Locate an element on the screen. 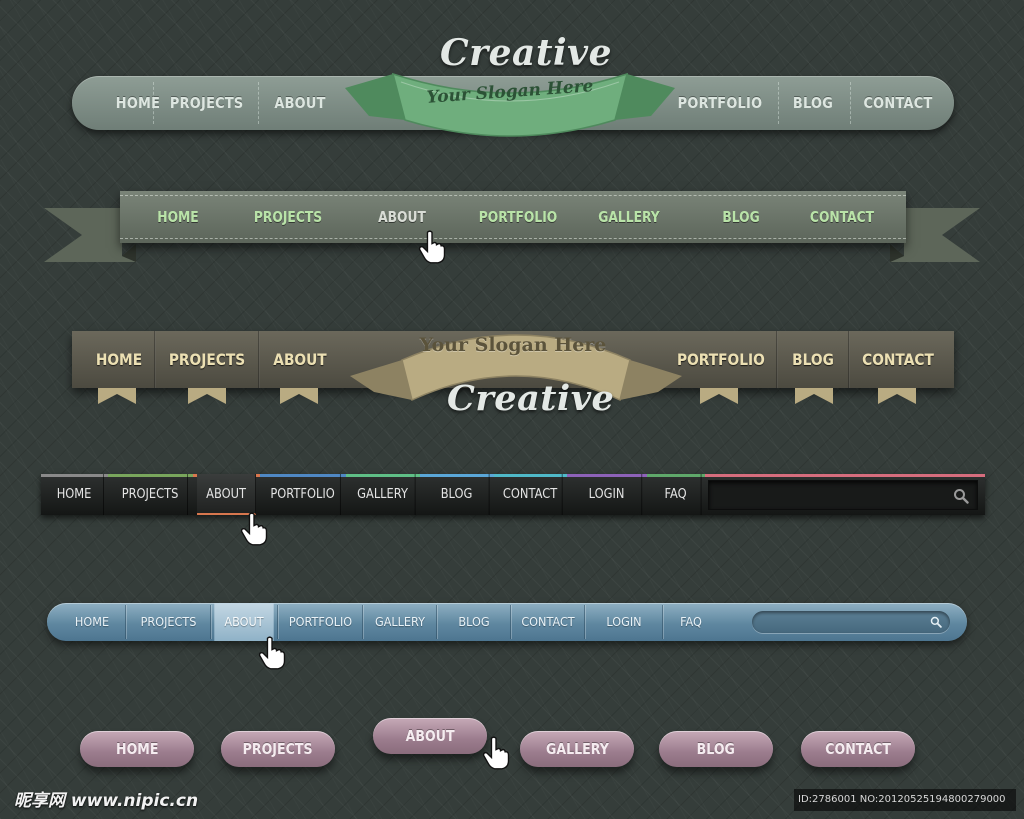  nav4-item-about: ABOUT is located at coordinates (226, 494).